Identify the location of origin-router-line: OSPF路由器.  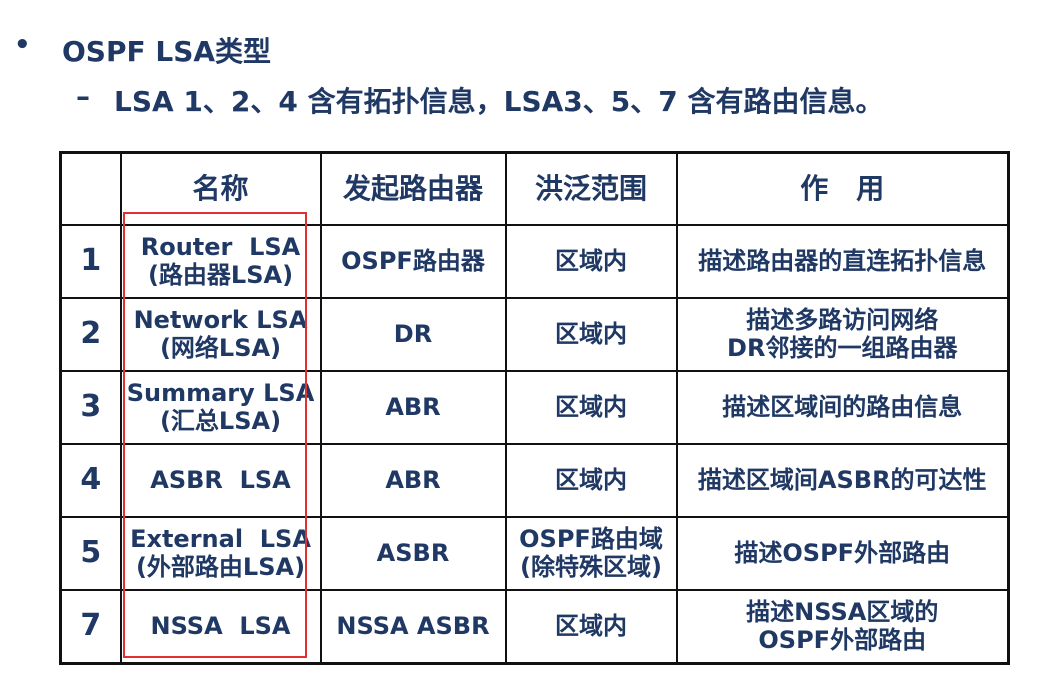
(413, 260).